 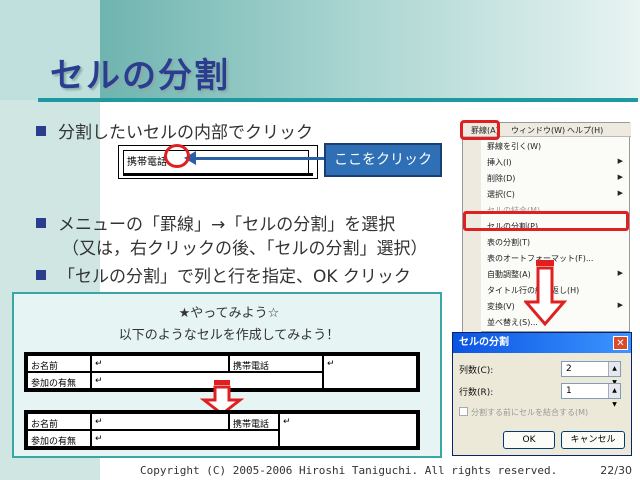 I want to click on tryout-heading: ★やってみよう☆, so click(x=229, y=313).